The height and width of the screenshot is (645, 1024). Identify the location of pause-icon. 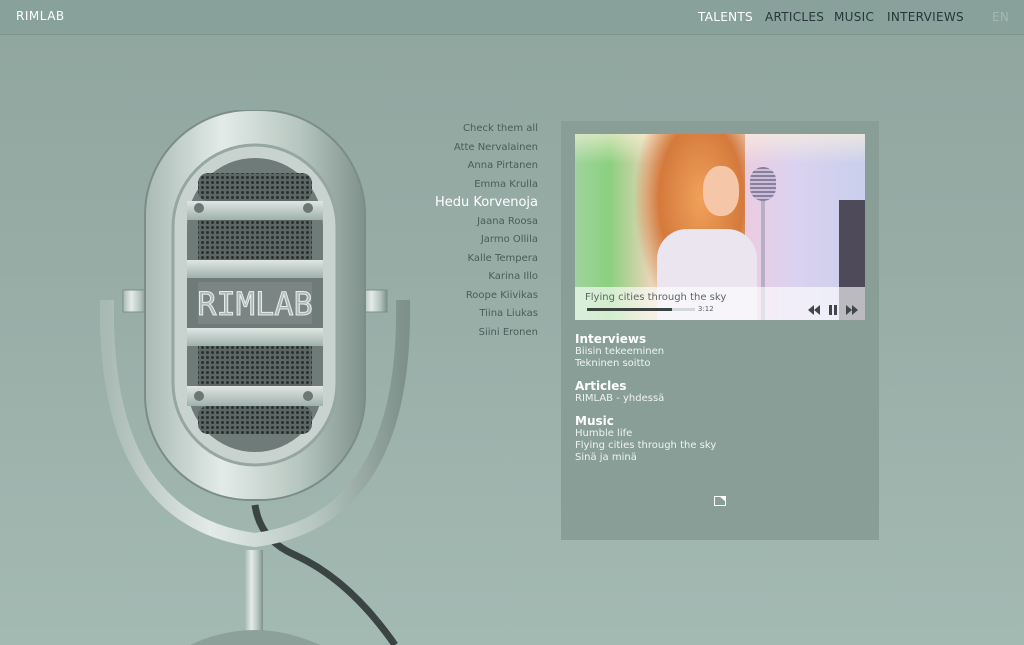
(833, 310).